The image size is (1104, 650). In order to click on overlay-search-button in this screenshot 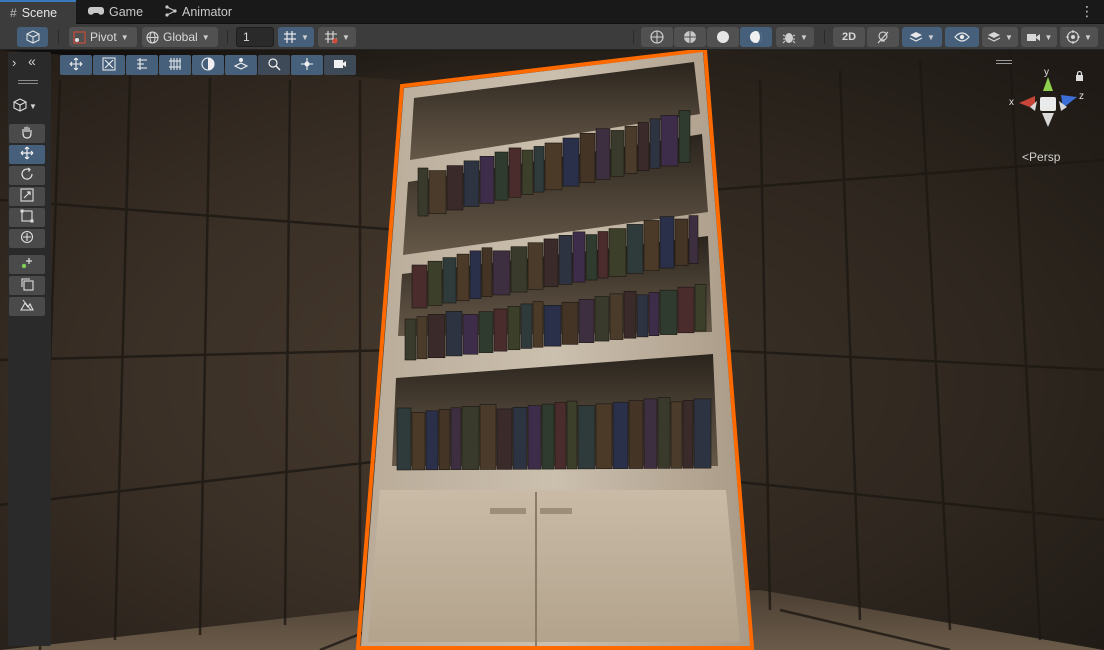, I will do `click(274, 65)`.